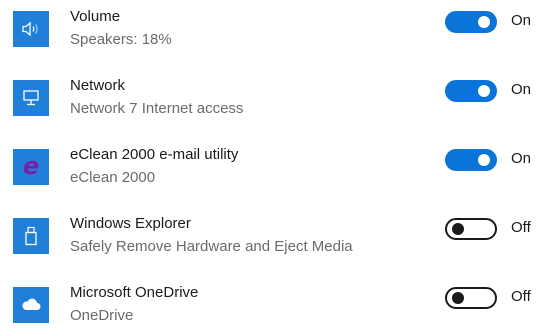 The width and height of the screenshot is (537, 336). I want to click on item-title: Network, so click(98, 85).